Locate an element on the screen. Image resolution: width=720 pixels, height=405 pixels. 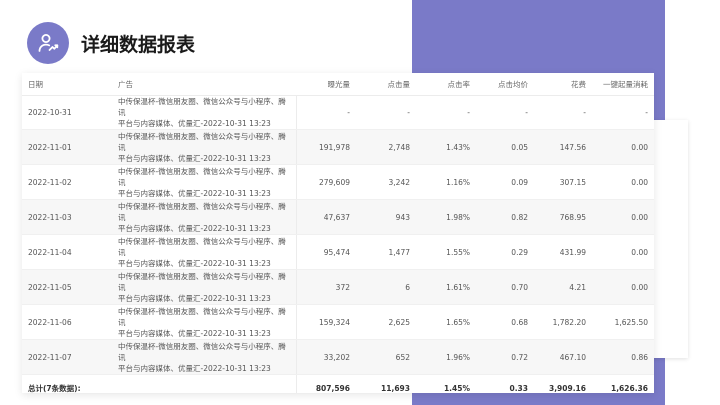
cell-date: 2022-11-06 is located at coordinates (67, 322).